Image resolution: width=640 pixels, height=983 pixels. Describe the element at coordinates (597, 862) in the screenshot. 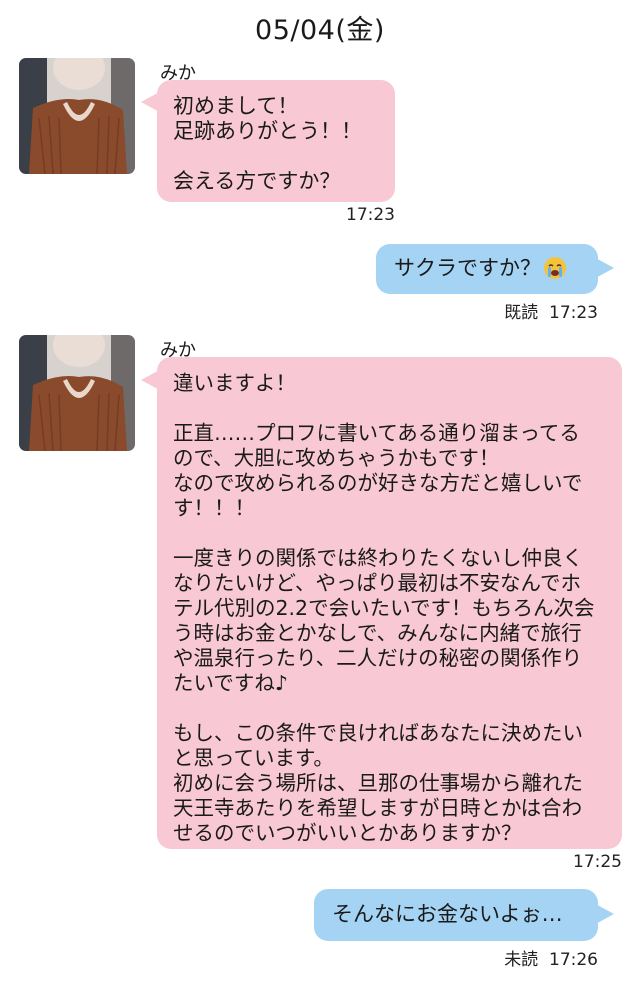

I see `message-time: 17:25` at that location.